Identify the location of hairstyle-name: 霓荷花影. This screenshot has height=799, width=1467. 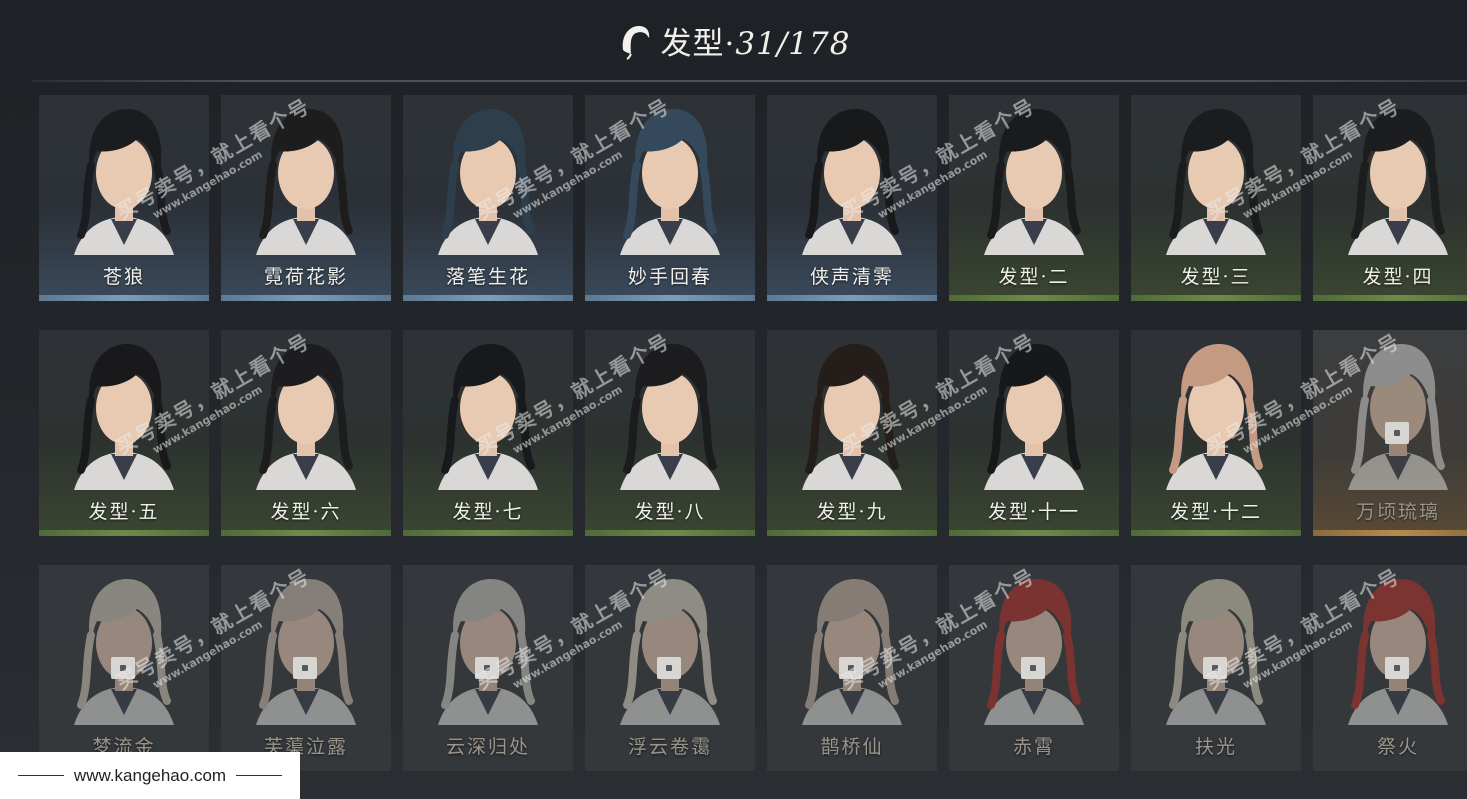
(305, 277).